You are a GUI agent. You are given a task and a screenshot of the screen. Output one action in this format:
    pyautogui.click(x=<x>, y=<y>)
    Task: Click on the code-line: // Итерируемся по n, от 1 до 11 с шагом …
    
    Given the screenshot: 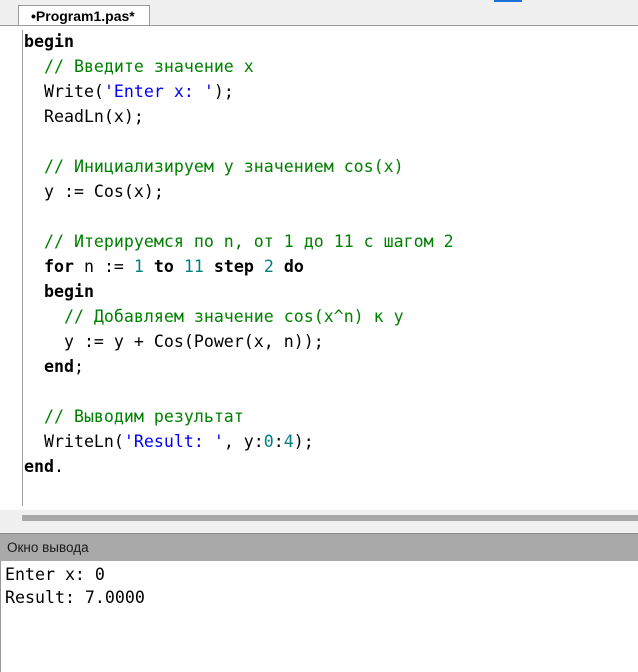 What is the action you would take?
    pyautogui.click(x=239, y=241)
    